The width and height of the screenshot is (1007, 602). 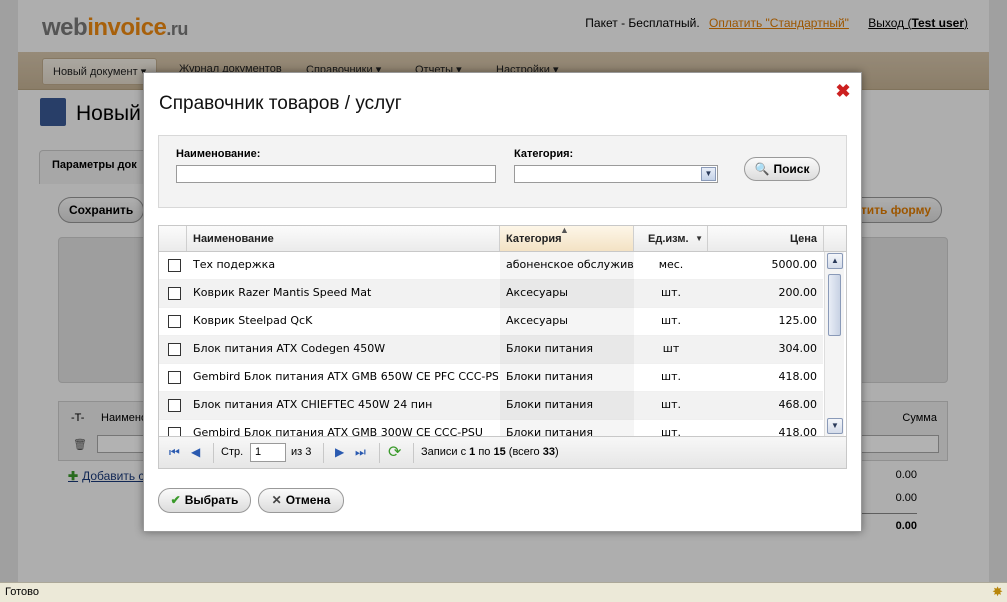 I want to click on scroll-down-icon: ▼, so click(x=835, y=426).